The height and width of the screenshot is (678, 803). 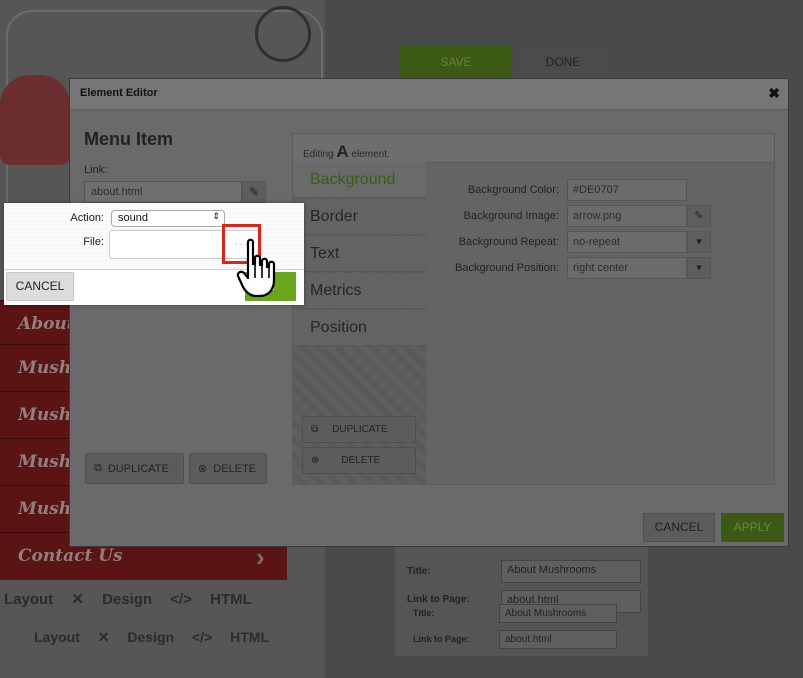 I want to click on apply-button: APPLY, so click(x=752, y=527).